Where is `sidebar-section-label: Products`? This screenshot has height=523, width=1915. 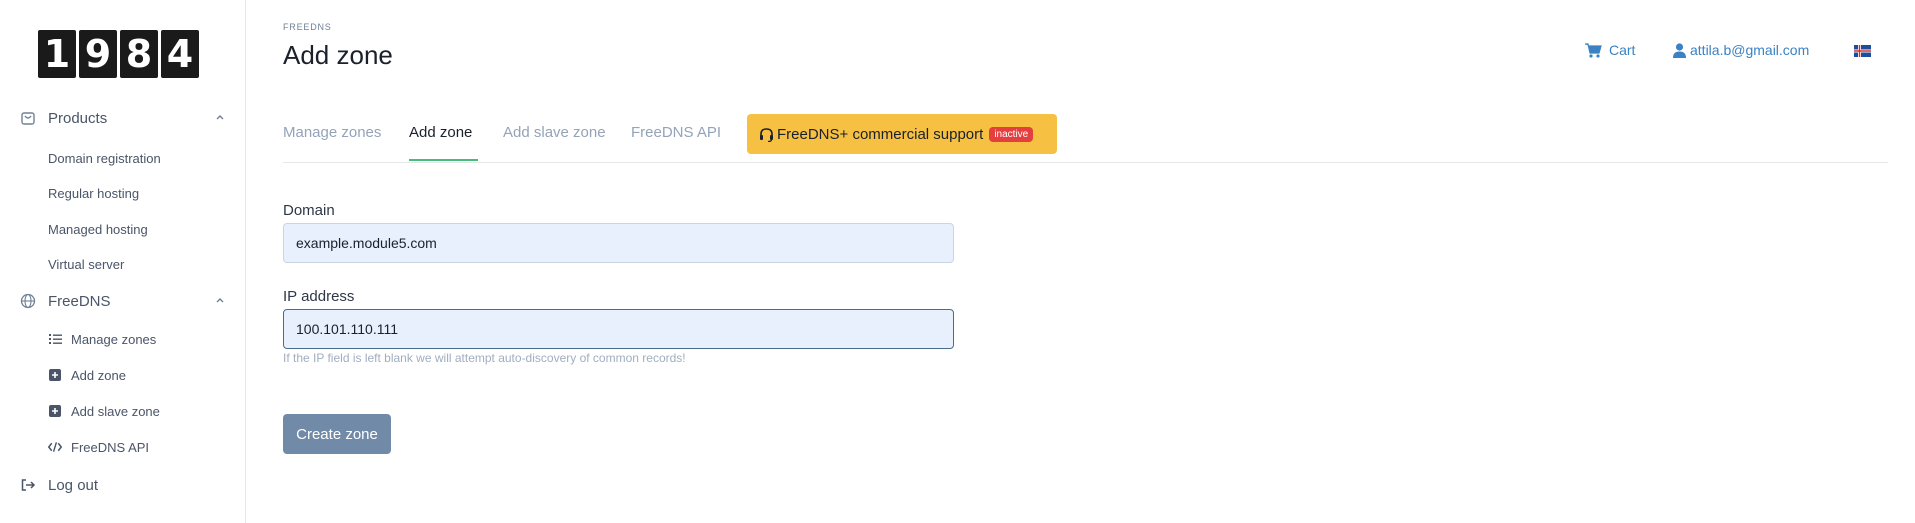
sidebar-section-label: Products is located at coordinates (78, 118).